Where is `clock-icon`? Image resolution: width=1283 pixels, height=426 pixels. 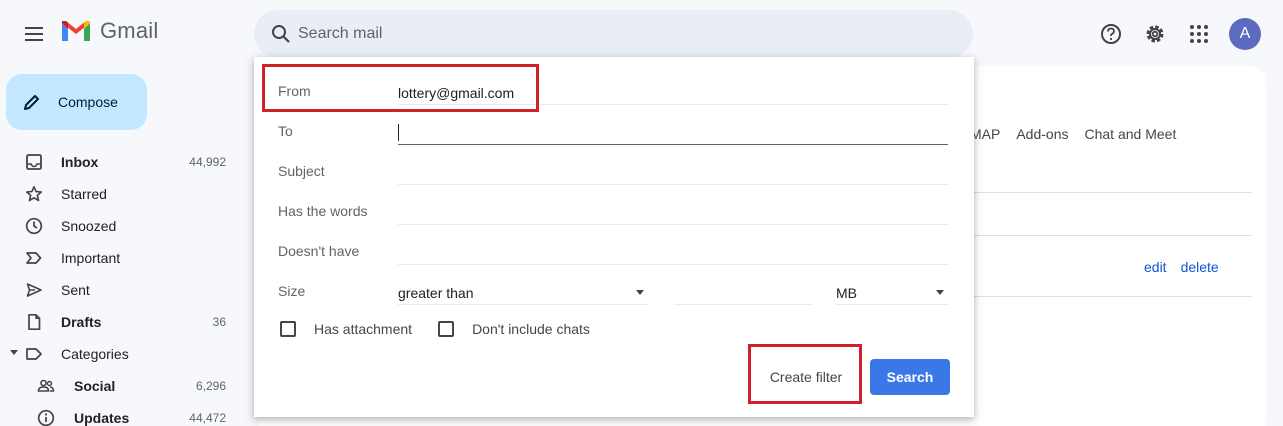 clock-icon is located at coordinates (34, 226).